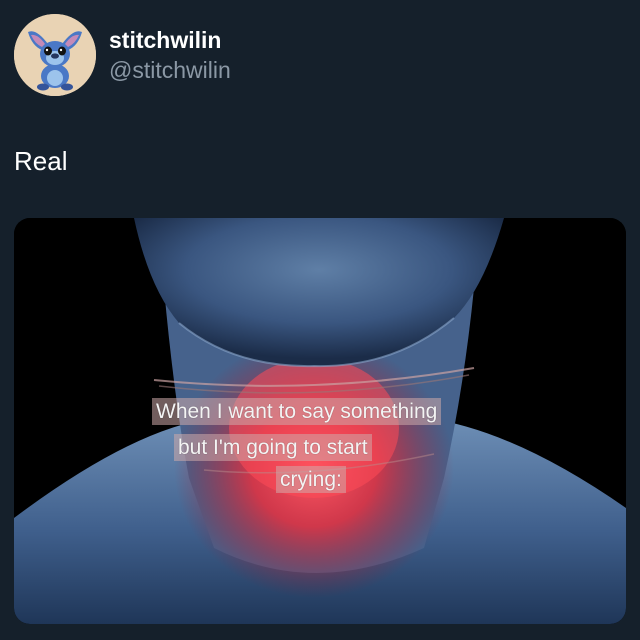 The image size is (640, 640). Describe the element at coordinates (170, 70) in the screenshot. I see `user-handle: @stitchwilin` at that location.